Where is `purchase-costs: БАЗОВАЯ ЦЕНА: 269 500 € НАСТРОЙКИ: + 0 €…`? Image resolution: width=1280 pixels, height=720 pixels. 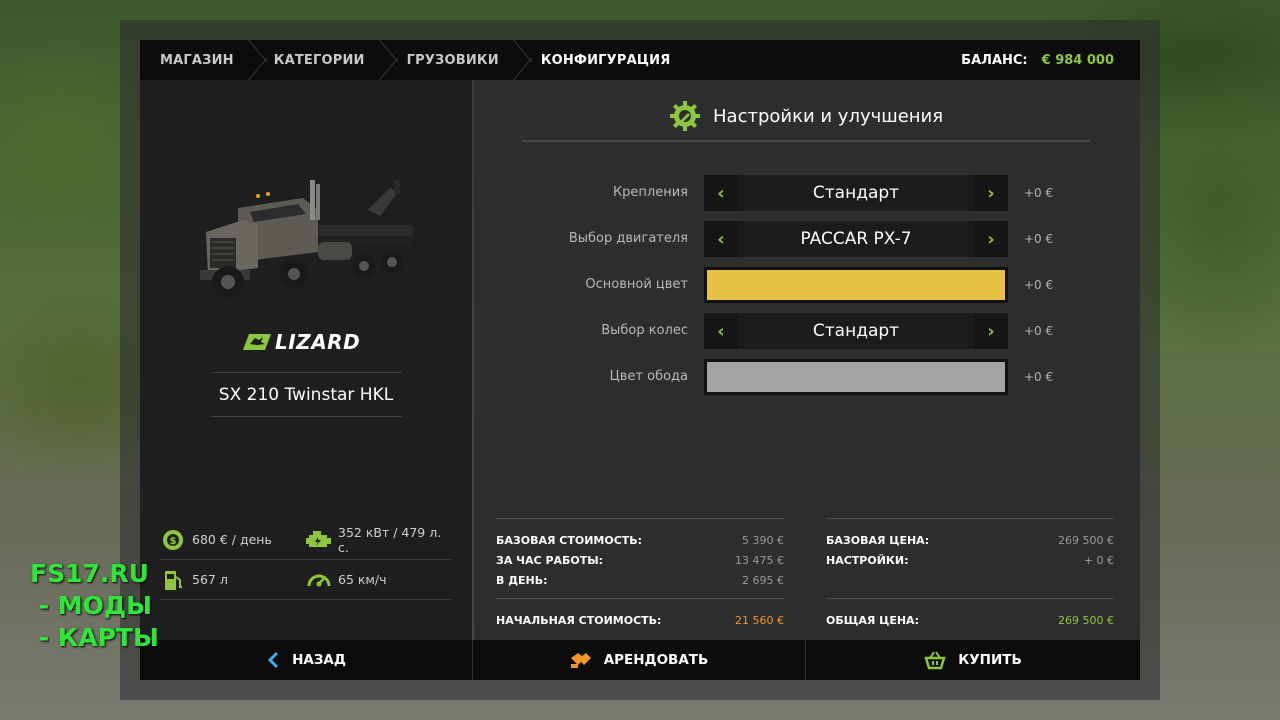 purchase-costs: БАЗОВАЯ ЦЕНА: 269 500 € НАСТРОЙКИ: + 0 €… is located at coordinates (970, 572).